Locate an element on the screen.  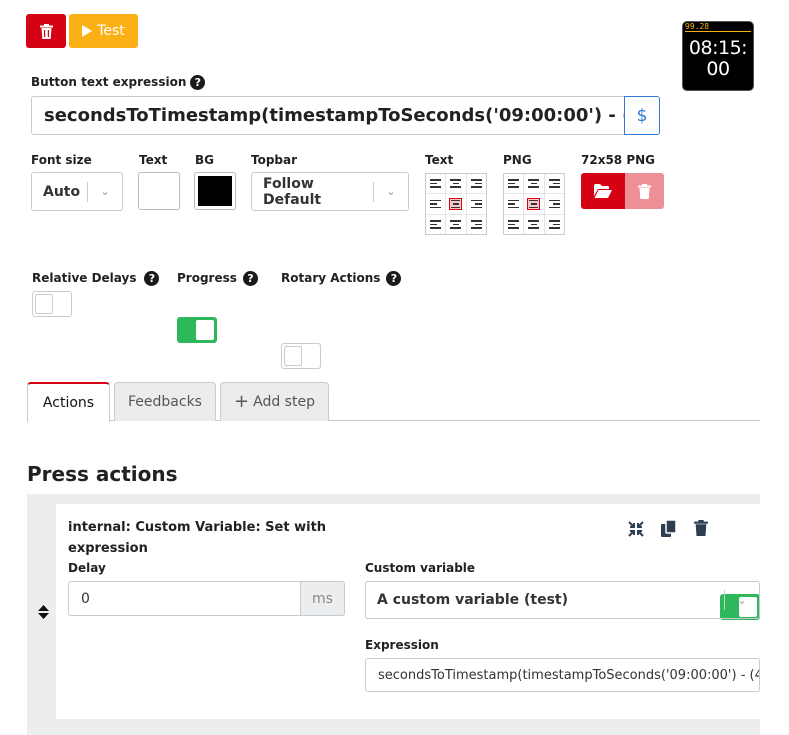
text-alignment-grid is located at coordinates (456, 204).